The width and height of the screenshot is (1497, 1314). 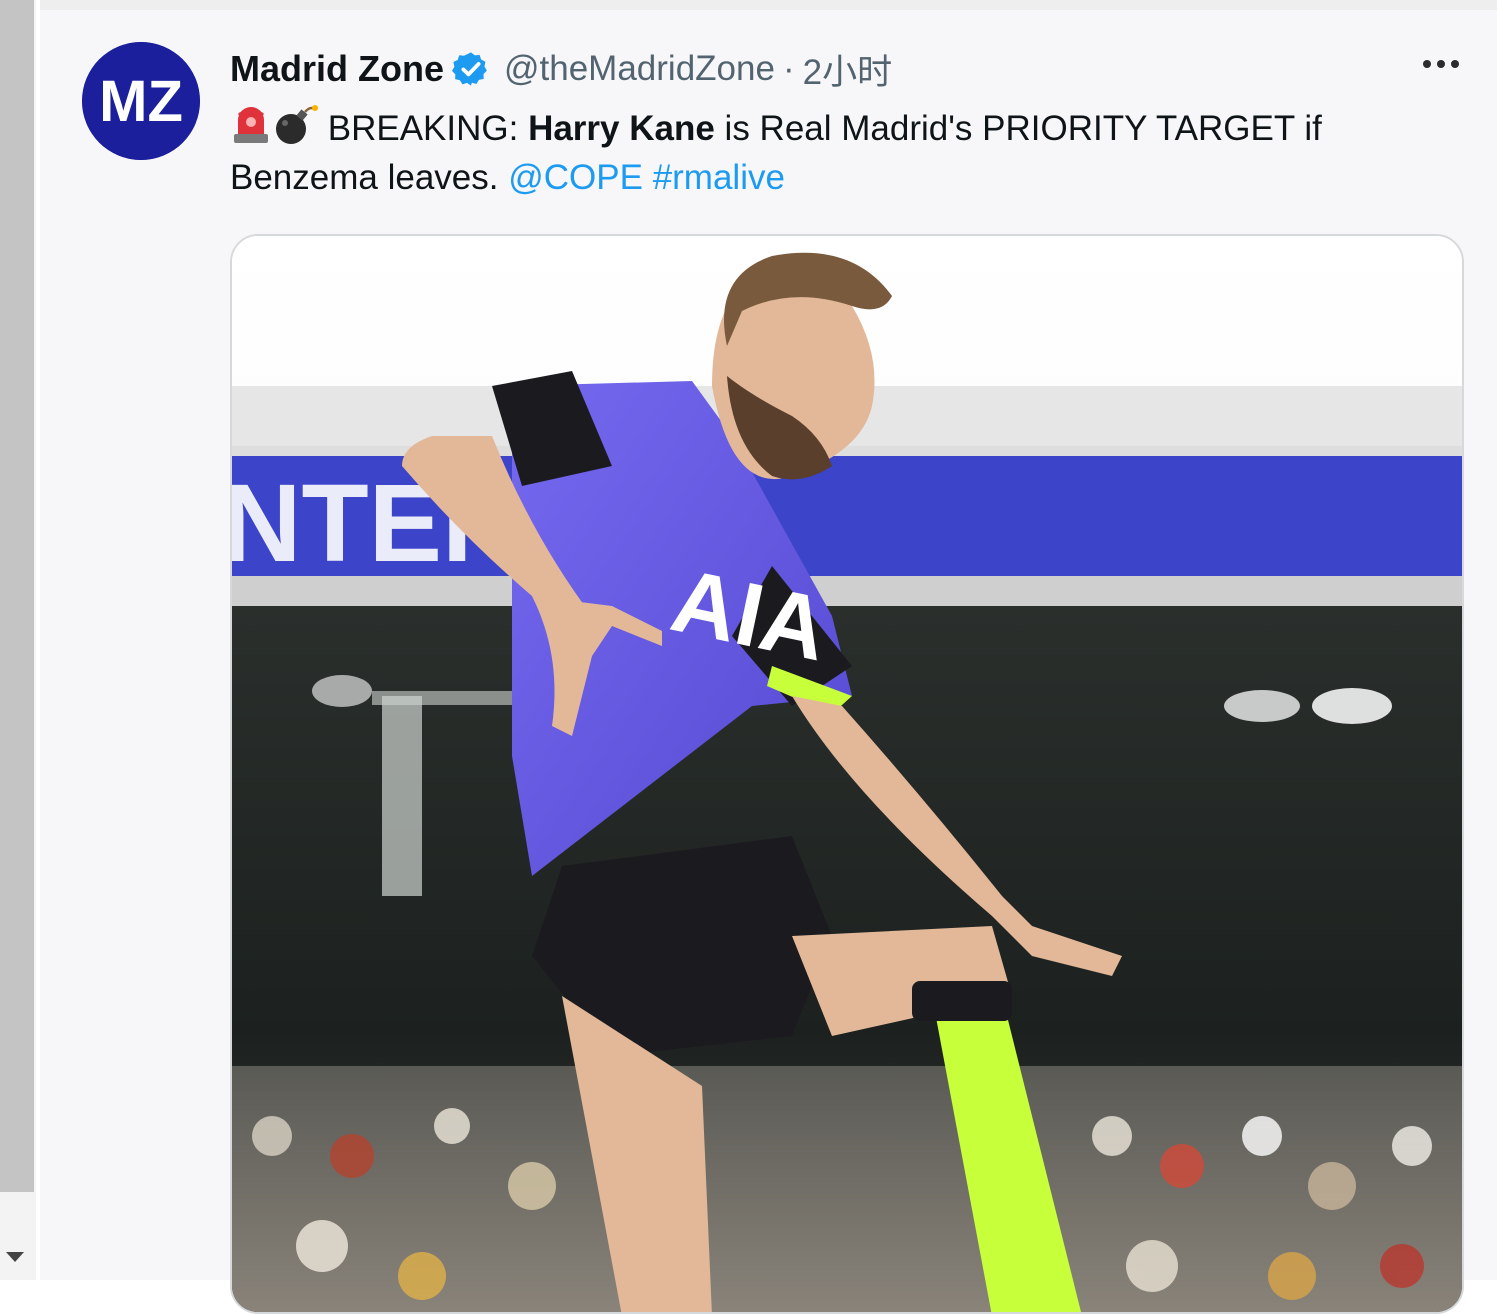 What do you see at coordinates (719, 177) in the screenshot?
I see `hashtag-link: #rmalive` at bounding box center [719, 177].